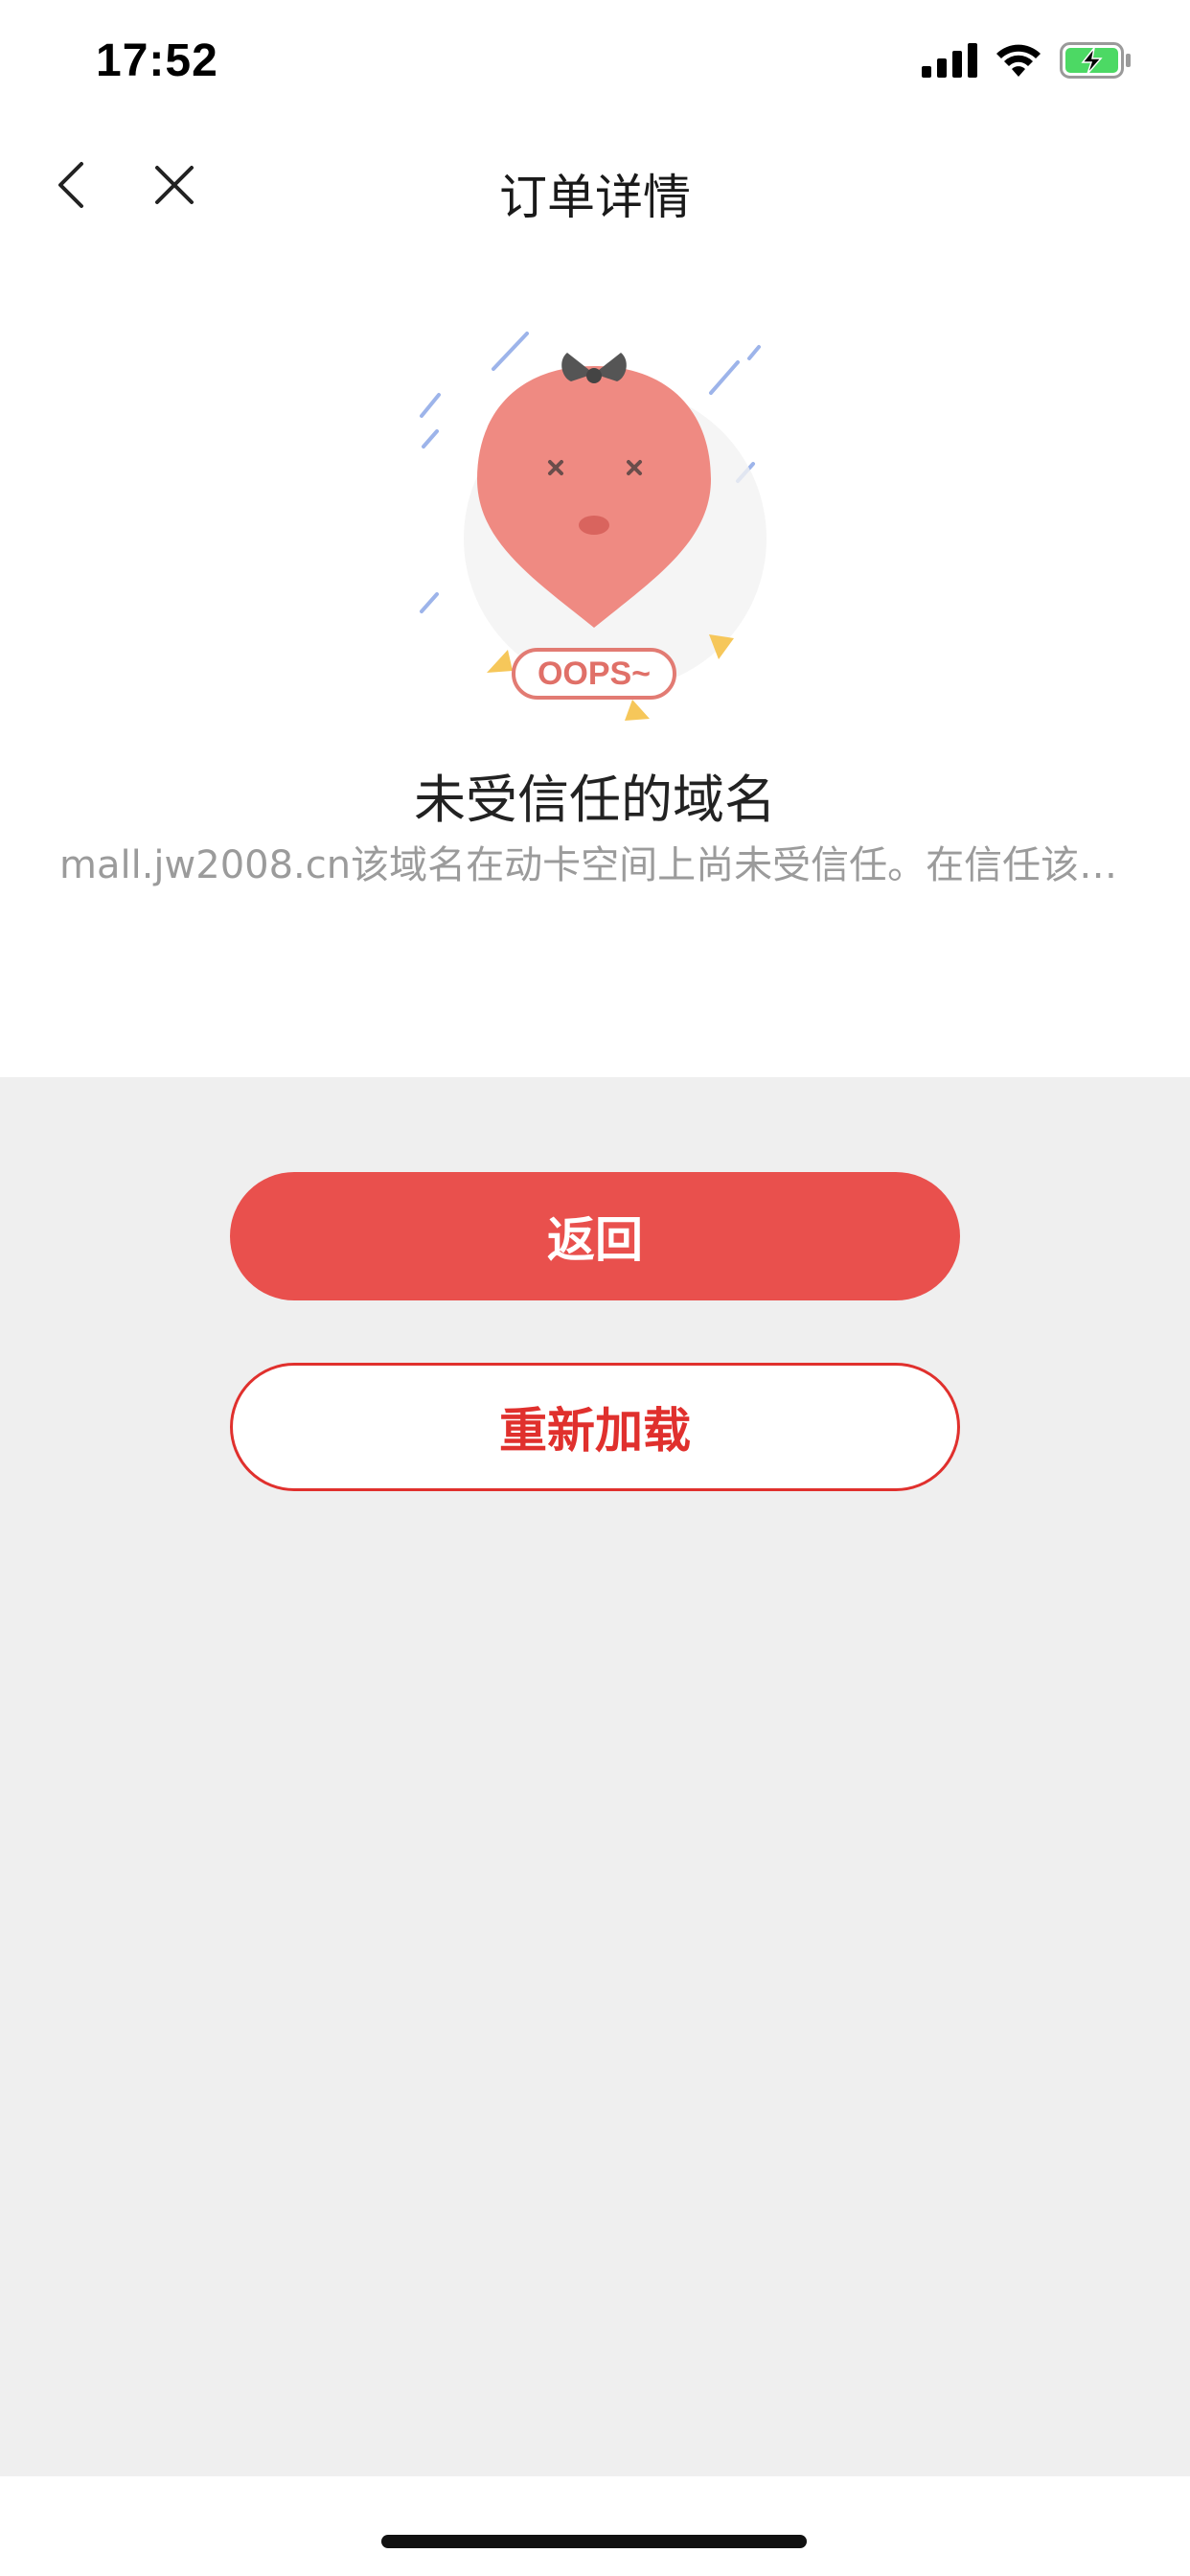 The image size is (1190, 2576). I want to click on oops-text: OOPS~, so click(594, 674).